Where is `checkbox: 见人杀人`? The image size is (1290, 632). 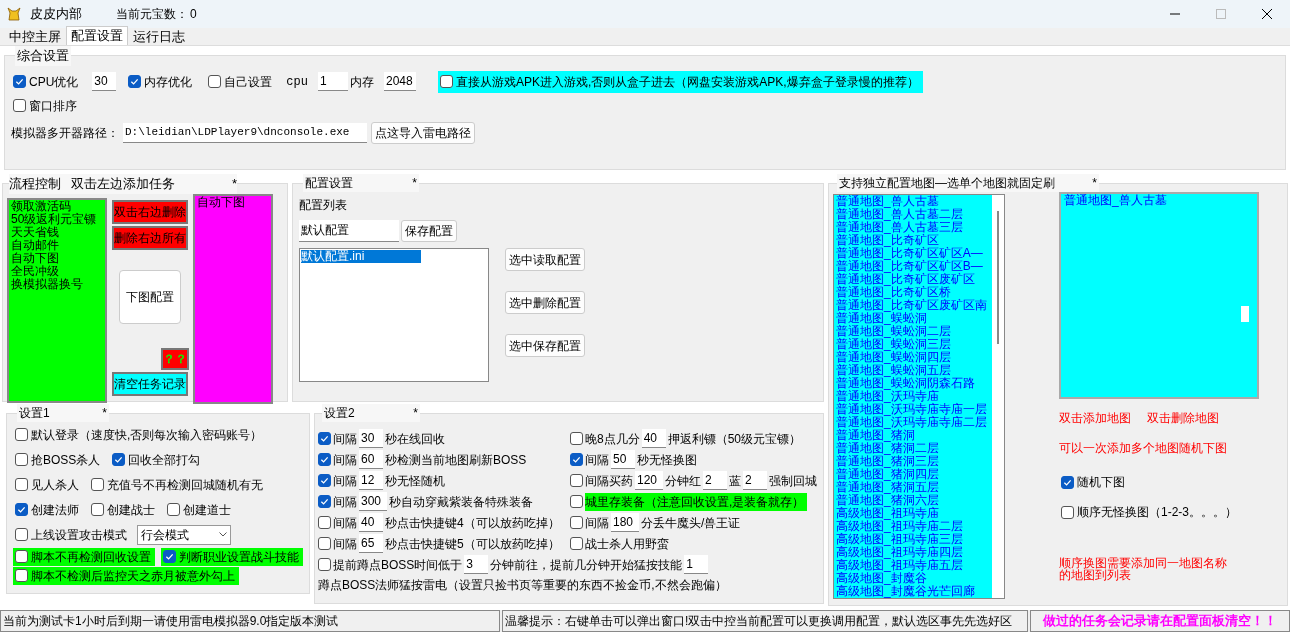 checkbox: 见人杀人 is located at coordinates (48, 484).